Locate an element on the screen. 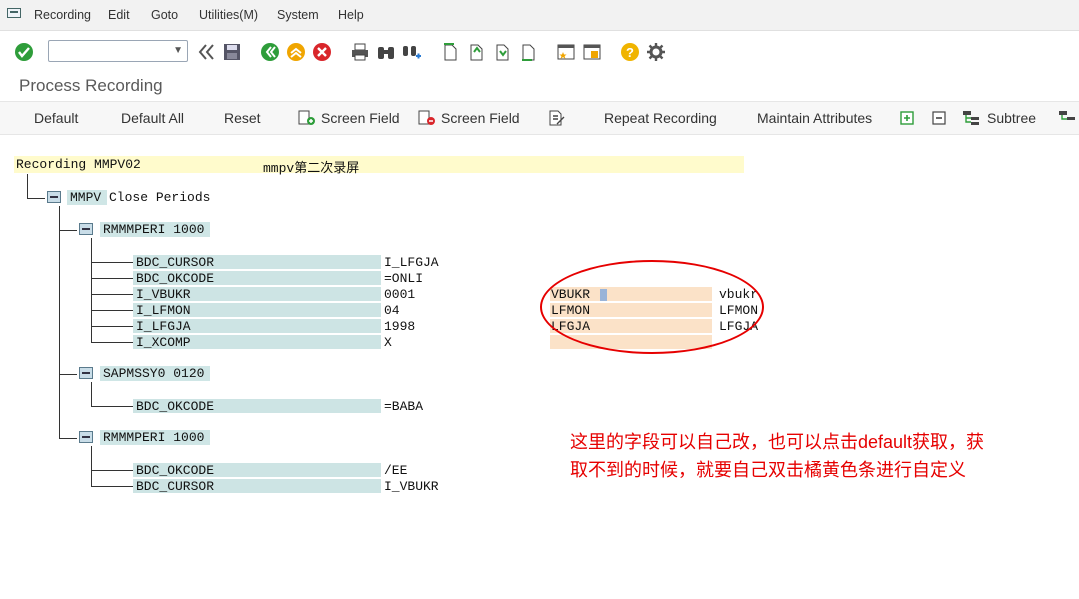 Image resolution: width=1079 pixels, height=599 pixels. annotation-line-1: 这里的字段可以自己改，也可以点击default获取，获 is located at coordinates (777, 442).